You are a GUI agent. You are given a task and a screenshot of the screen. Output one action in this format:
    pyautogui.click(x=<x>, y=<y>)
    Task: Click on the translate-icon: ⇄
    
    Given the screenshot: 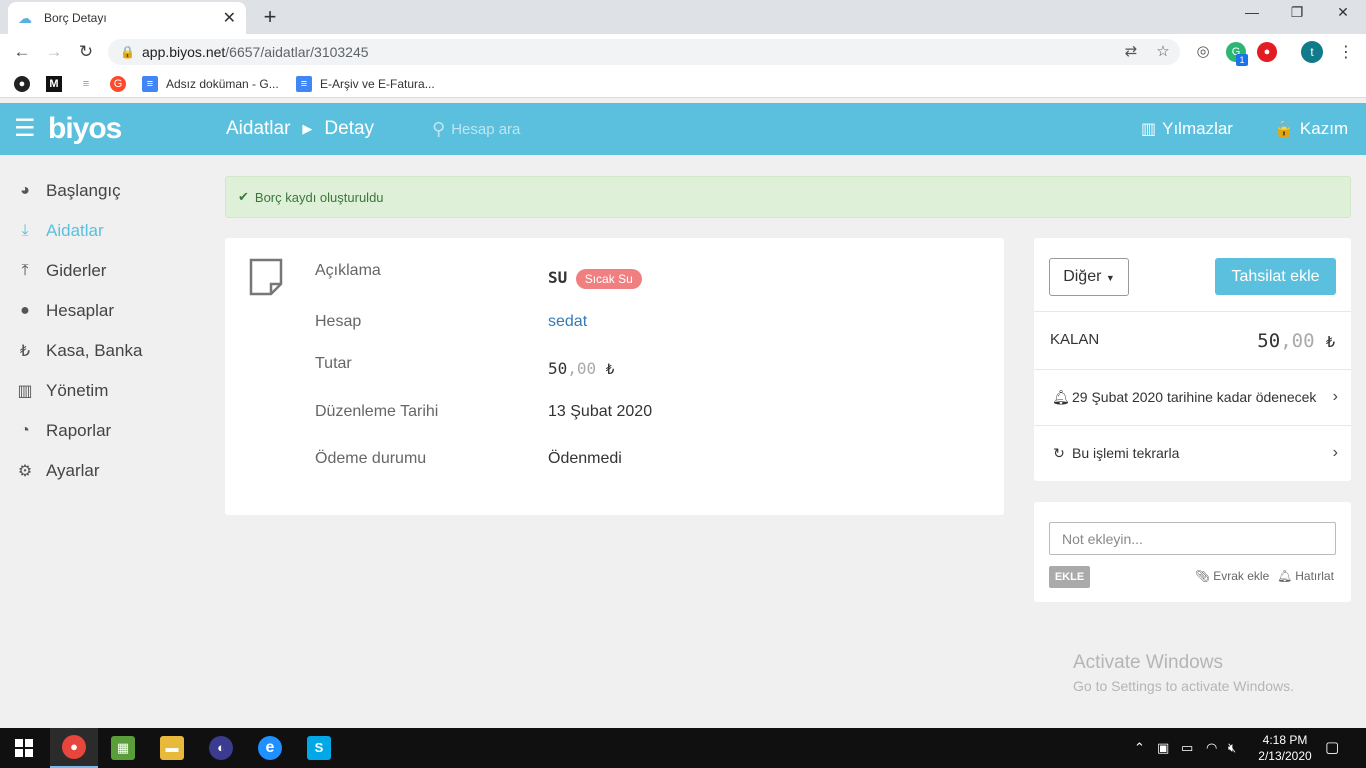 What is the action you would take?
    pyautogui.click(x=1131, y=52)
    